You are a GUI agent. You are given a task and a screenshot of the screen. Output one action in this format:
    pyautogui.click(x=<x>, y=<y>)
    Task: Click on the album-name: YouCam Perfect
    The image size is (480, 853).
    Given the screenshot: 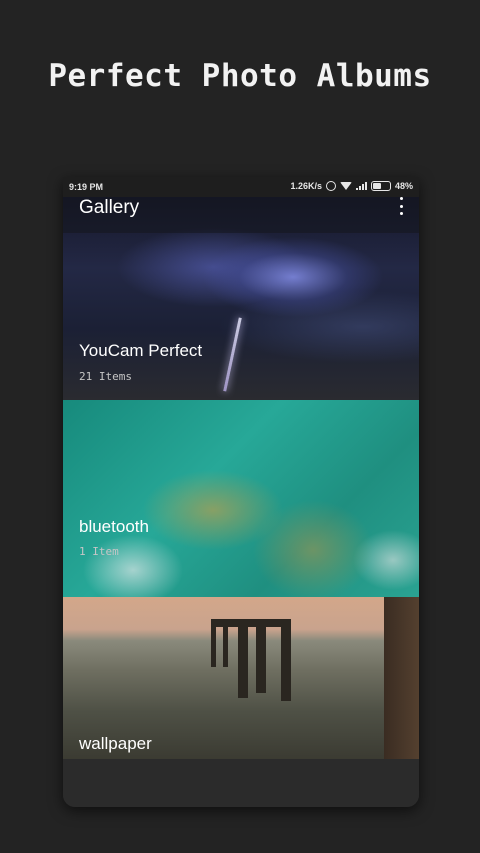 What is the action you would take?
    pyautogui.click(x=141, y=350)
    